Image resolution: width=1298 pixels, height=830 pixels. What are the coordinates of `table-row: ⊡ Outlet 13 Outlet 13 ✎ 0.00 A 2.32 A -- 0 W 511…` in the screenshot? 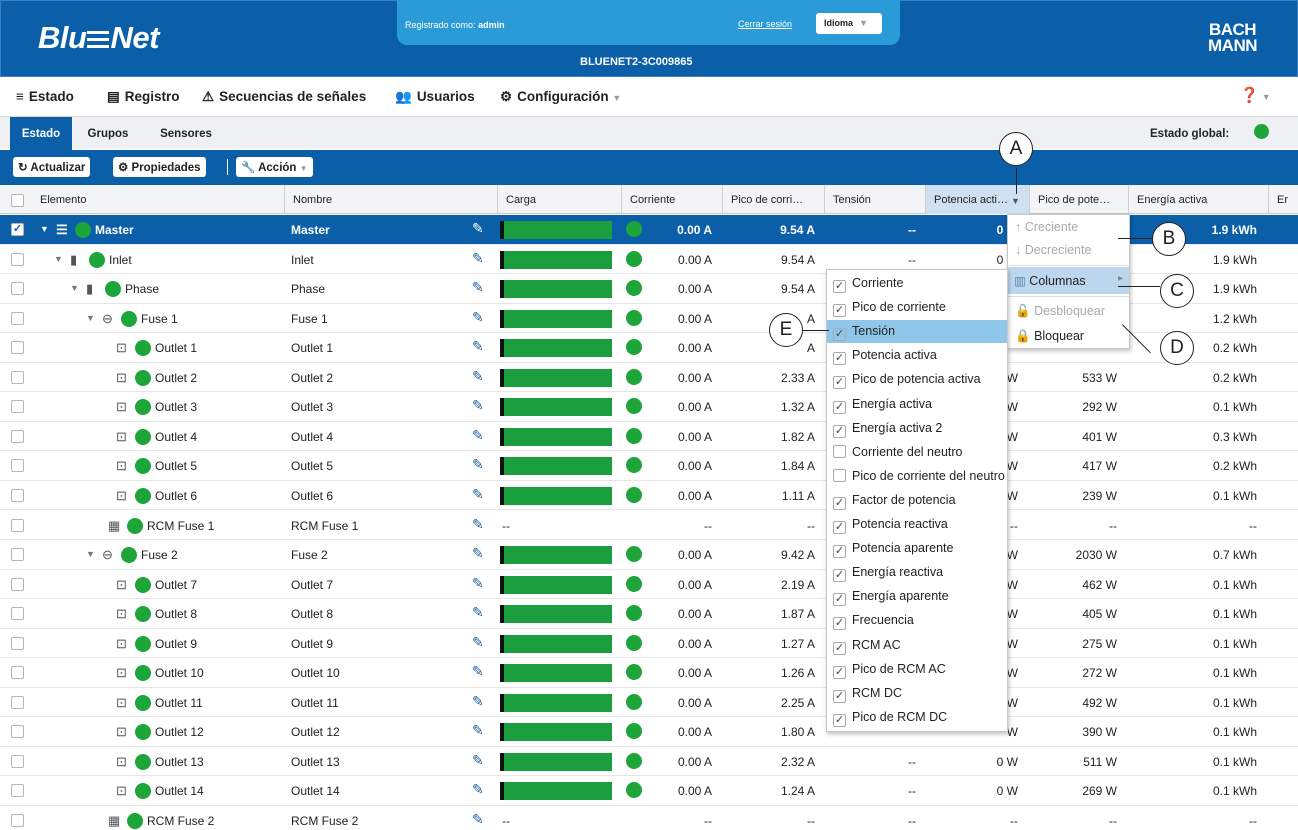 It's located at (649, 761).